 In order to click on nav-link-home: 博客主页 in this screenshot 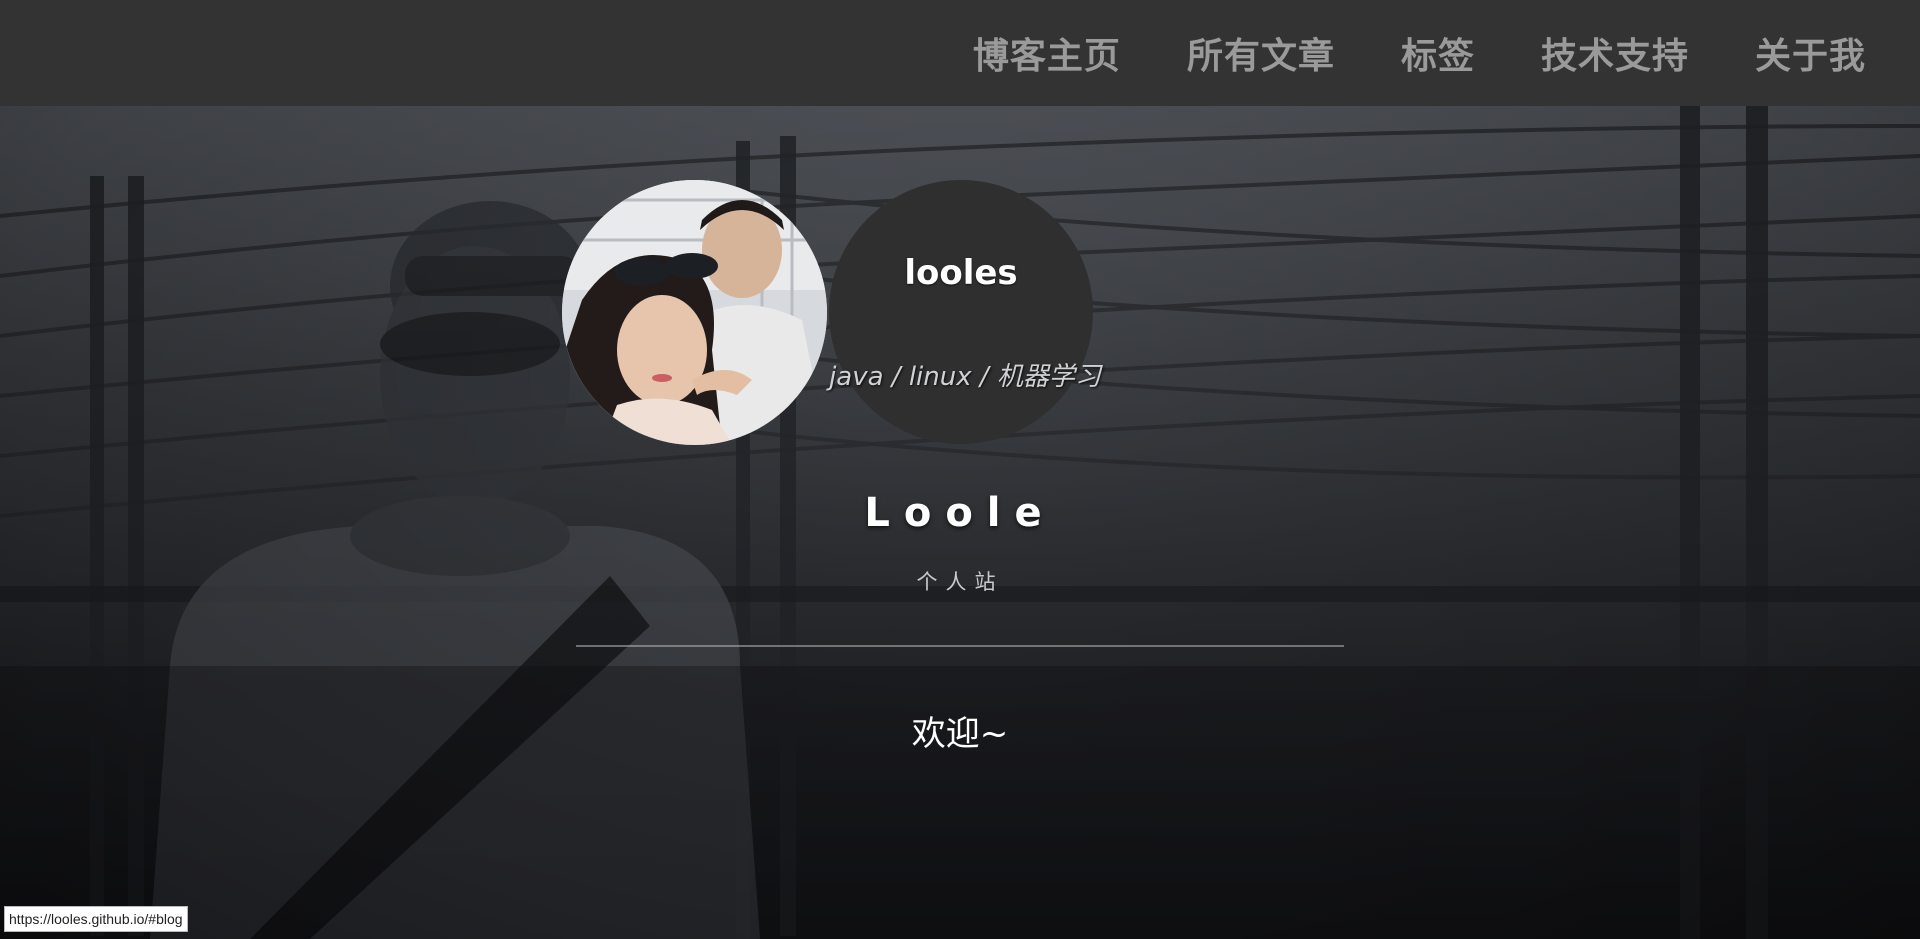, I will do `click(1047, 53)`.